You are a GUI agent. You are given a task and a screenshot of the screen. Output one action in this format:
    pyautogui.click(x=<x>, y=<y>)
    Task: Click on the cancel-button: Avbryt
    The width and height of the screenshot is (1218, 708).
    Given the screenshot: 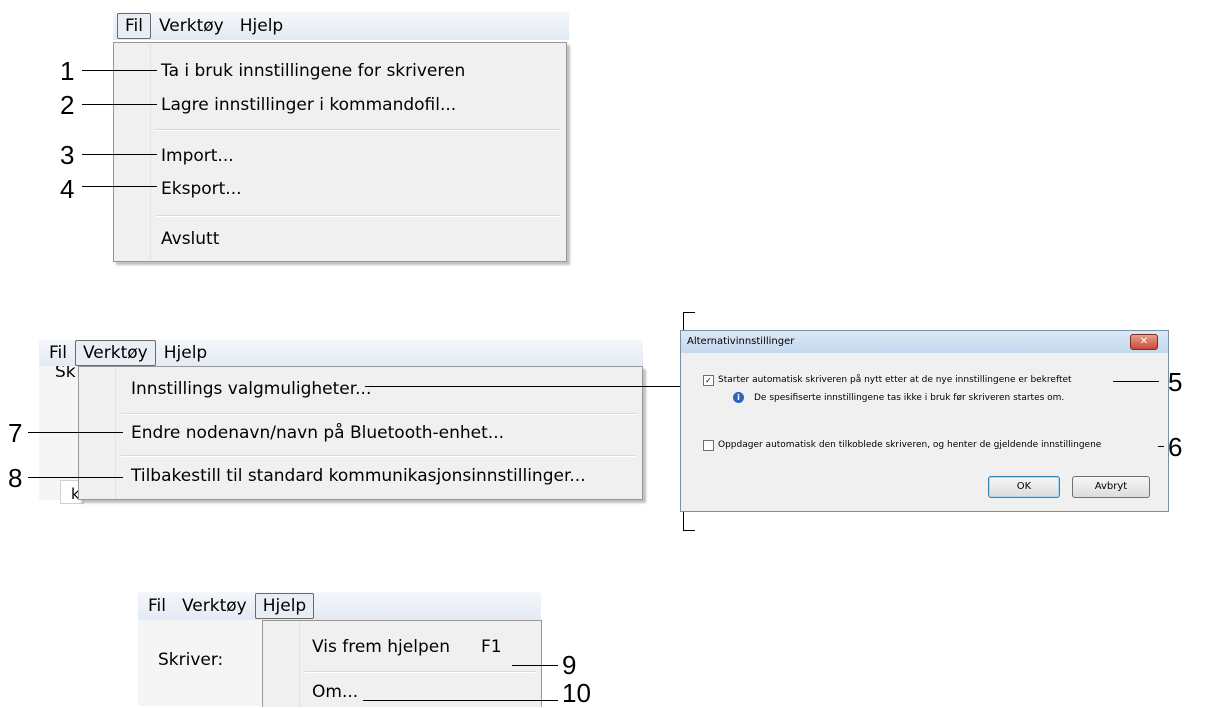 What is the action you would take?
    pyautogui.click(x=1111, y=487)
    